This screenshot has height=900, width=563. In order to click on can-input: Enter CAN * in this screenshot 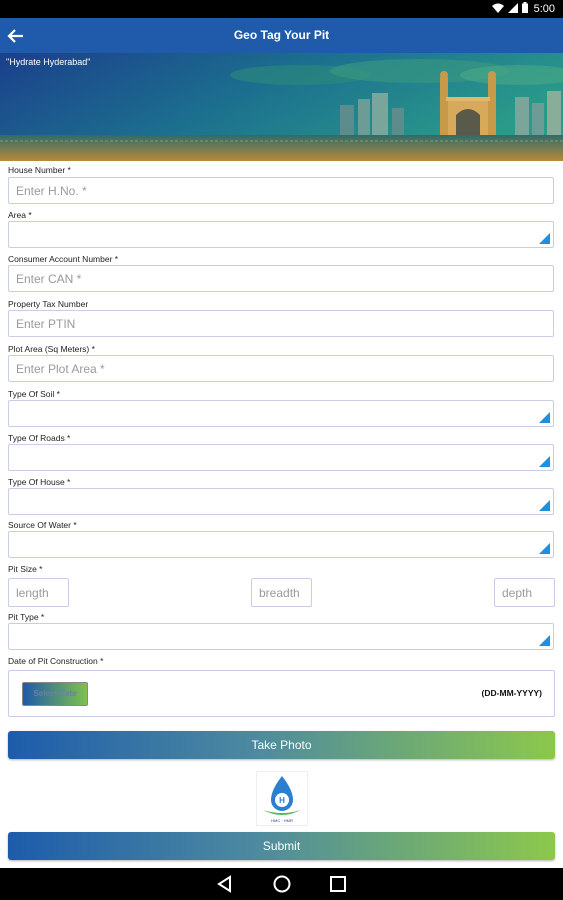, I will do `click(281, 278)`.